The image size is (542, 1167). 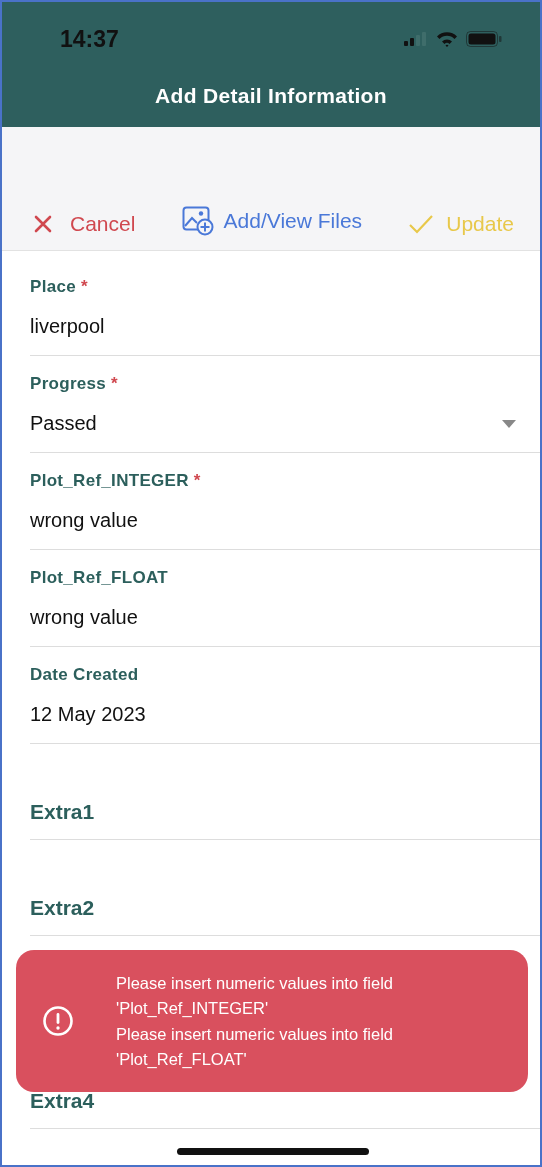 What do you see at coordinates (421, 224) in the screenshot?
I see `check-icon` at bounding box center [421, 224].